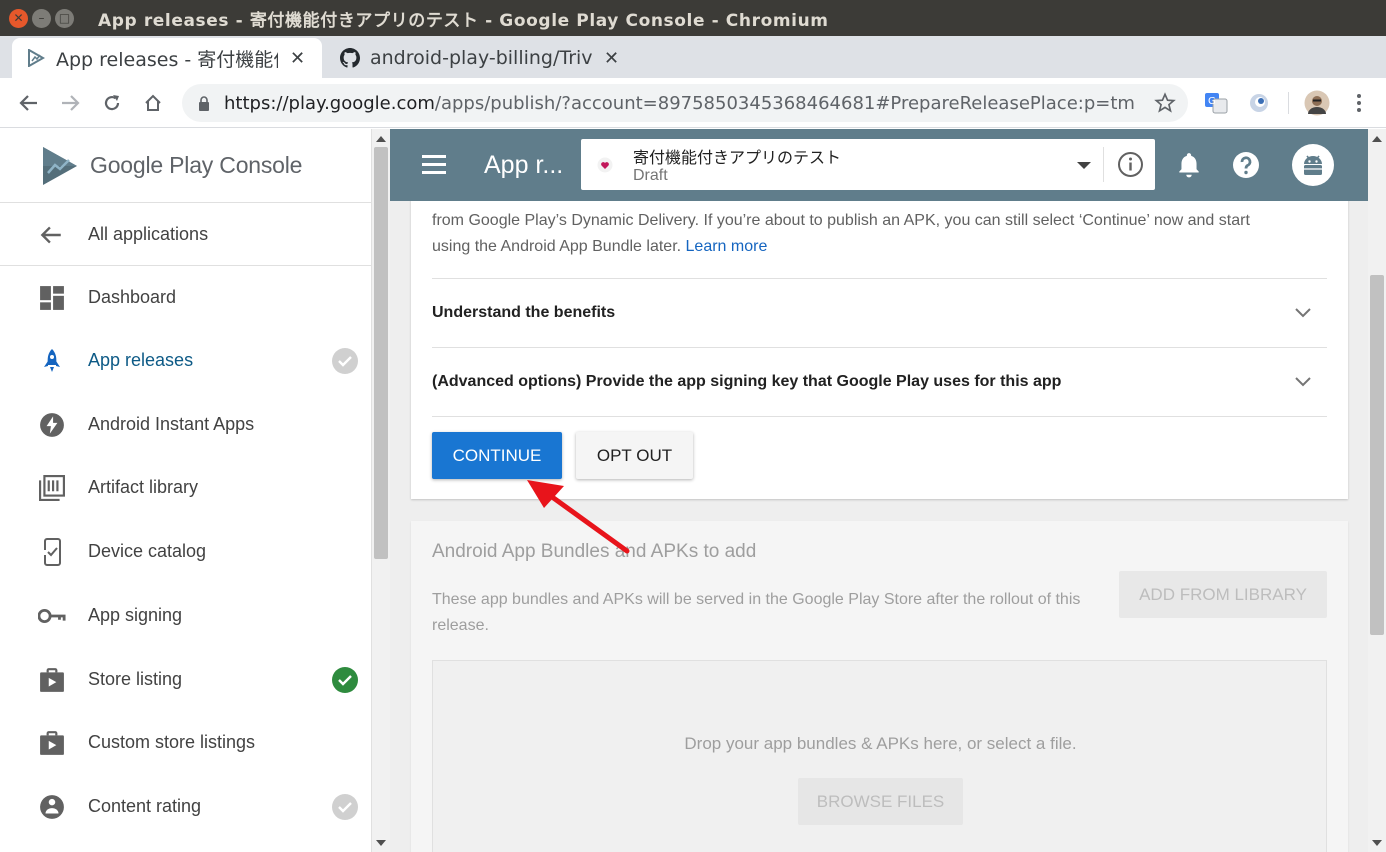 The width and height of the screenshot is (1386, 852). Describe the element at coordinates (147, 551) in the screenshot. I see `sidebar-item-label: Device catalog` at that location.